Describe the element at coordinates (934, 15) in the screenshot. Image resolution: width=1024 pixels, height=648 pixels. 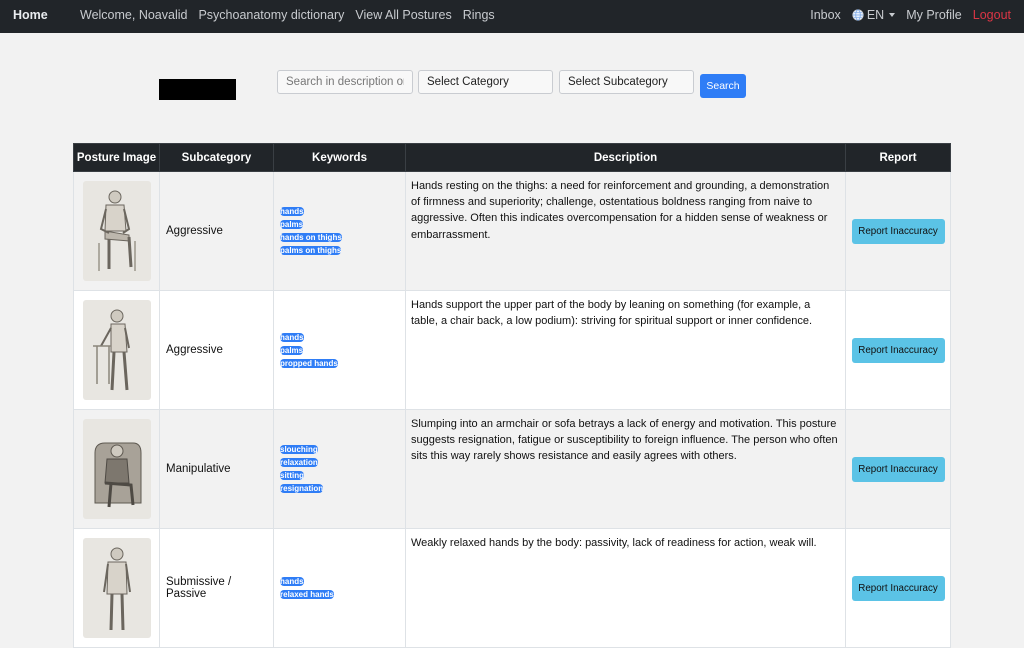
I see `profile-link: My Profile` at that location.